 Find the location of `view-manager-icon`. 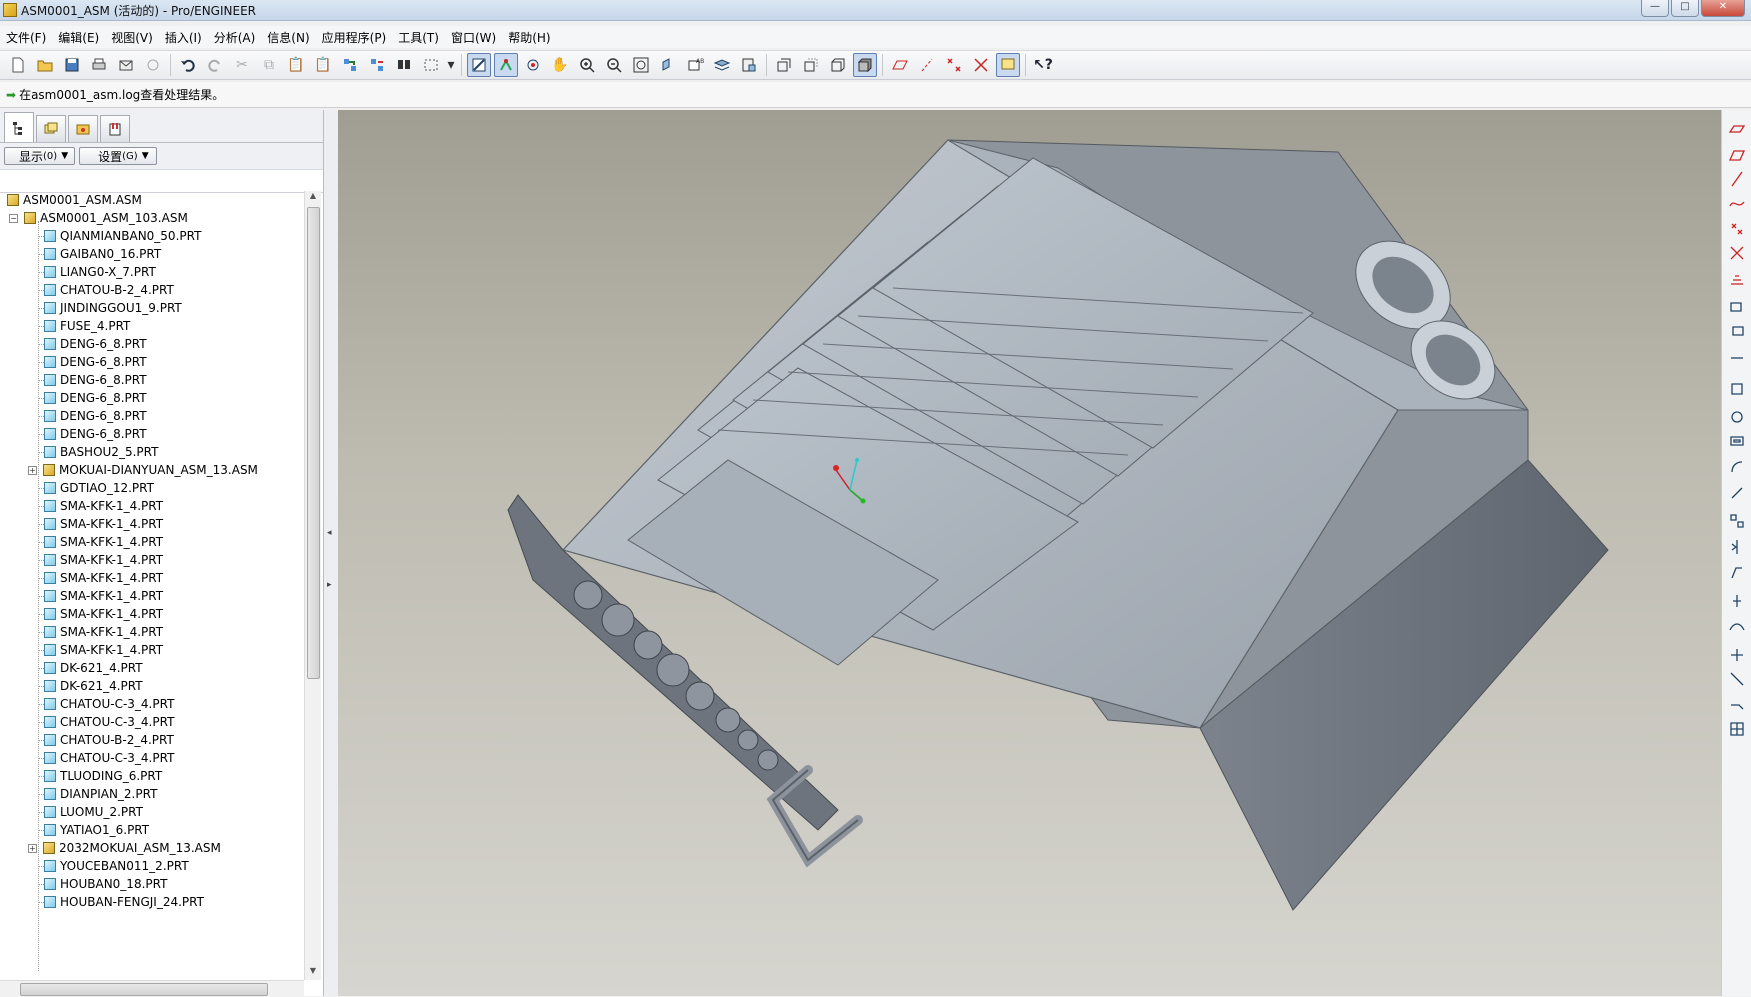

view-manager-icon is located at coordinates (749, 65).